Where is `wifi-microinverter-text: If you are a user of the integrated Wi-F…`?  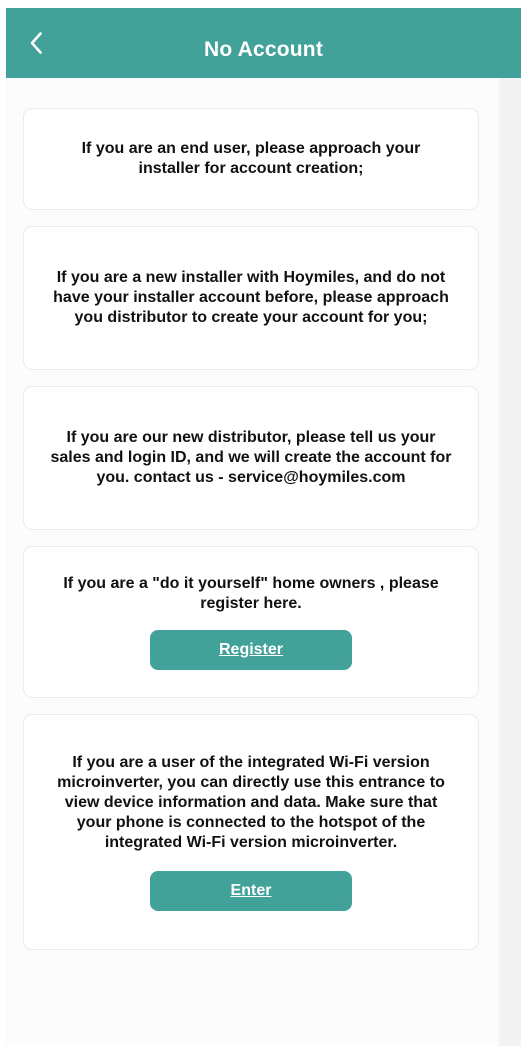
wifi-microinverter-text: If you are a user of the integrated Wi-F… is located at coordinates (251, 802).